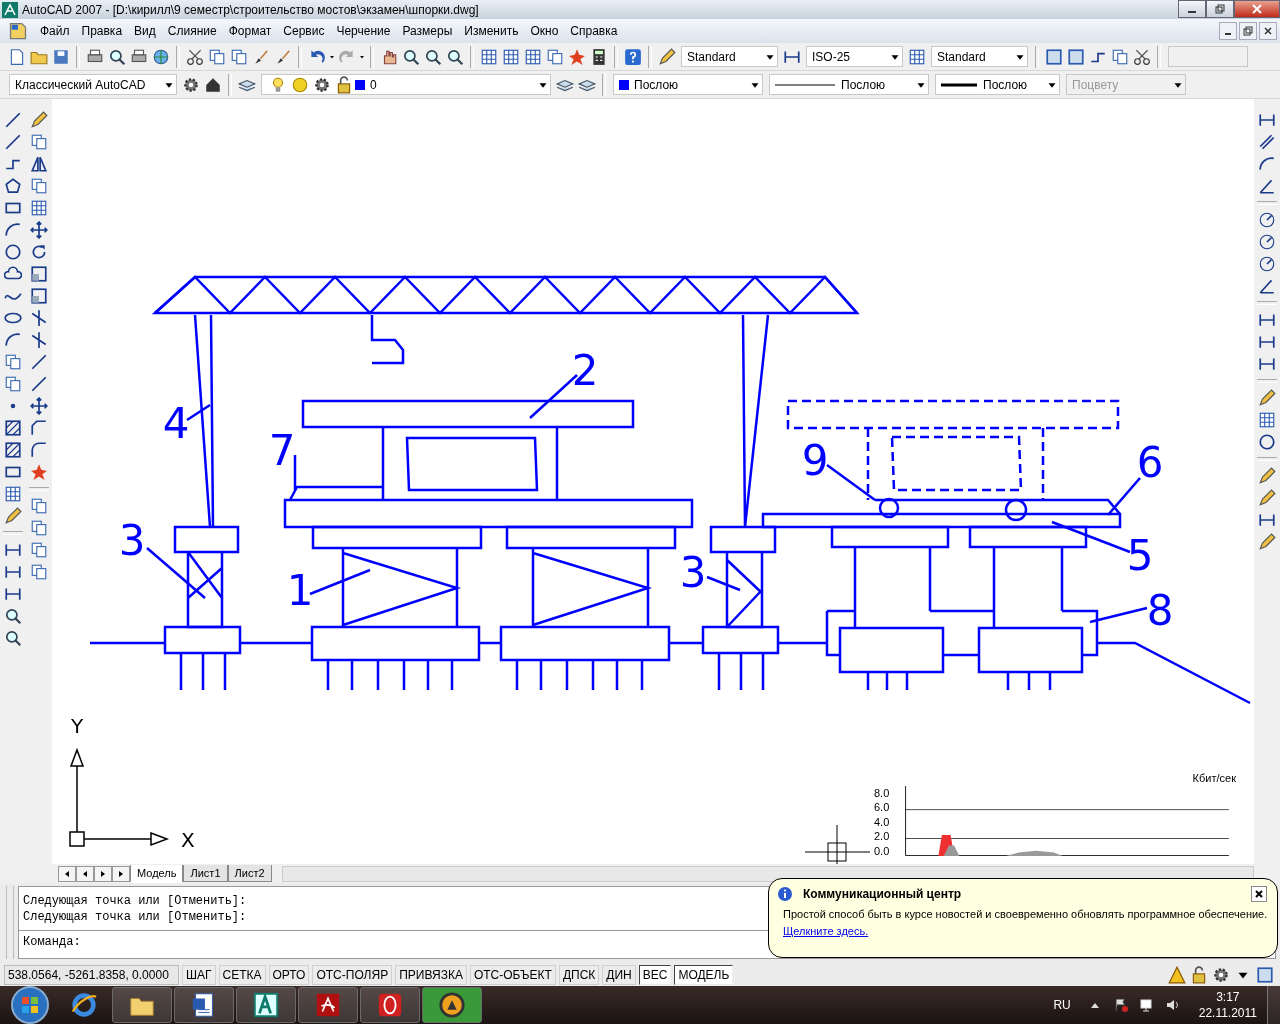 The width and height of the screenshot is (1280, 1024). What do you see at coordinates (599, 56) in the screenshot?
I see `calculator-icon` at bounding box center [599, 56].